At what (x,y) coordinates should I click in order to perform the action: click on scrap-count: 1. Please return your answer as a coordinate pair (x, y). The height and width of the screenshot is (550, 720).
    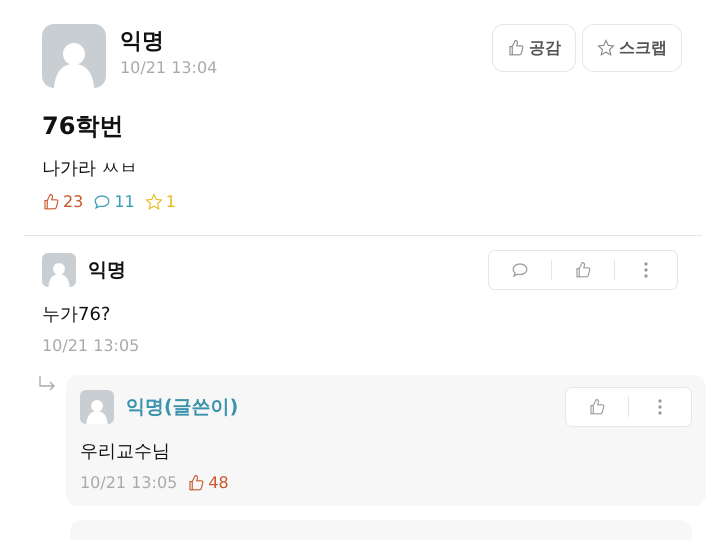
    Looking at the image, I should click on (171, 201).